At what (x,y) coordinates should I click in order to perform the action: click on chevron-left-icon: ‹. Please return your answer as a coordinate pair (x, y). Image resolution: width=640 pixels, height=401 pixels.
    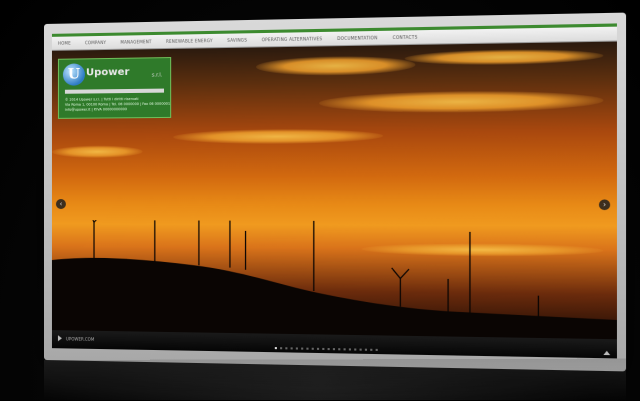
    Looking at the image, I should click on (60, 204).